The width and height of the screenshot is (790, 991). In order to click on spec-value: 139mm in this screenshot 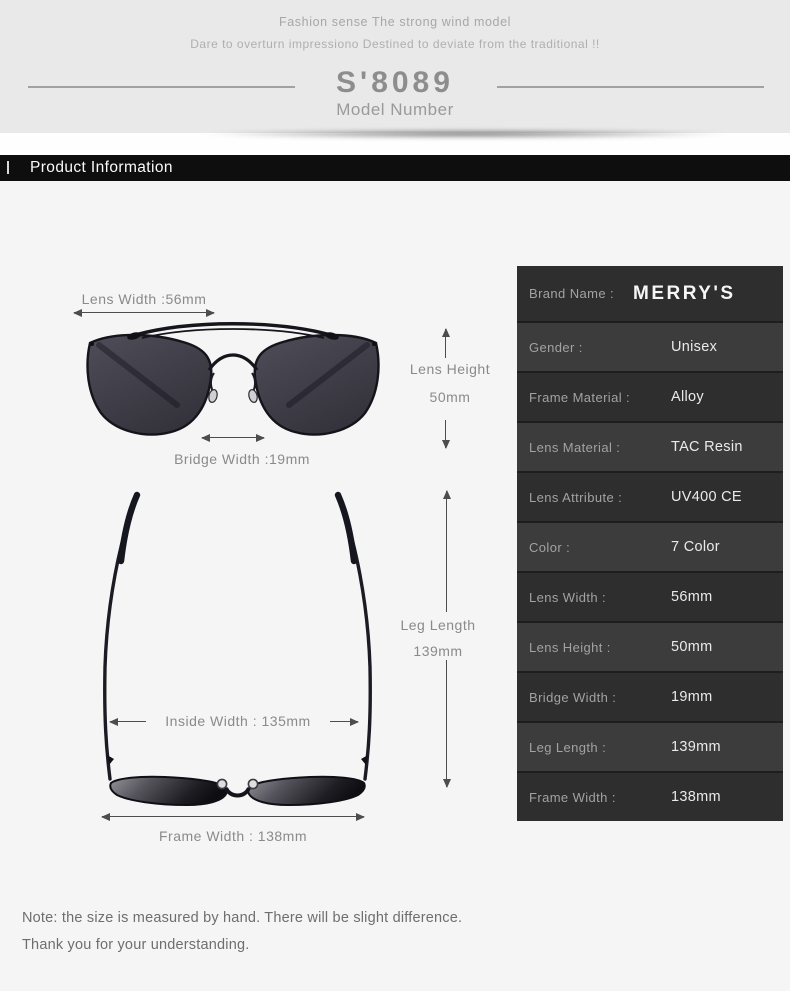, I will do `click(696, 747)`.